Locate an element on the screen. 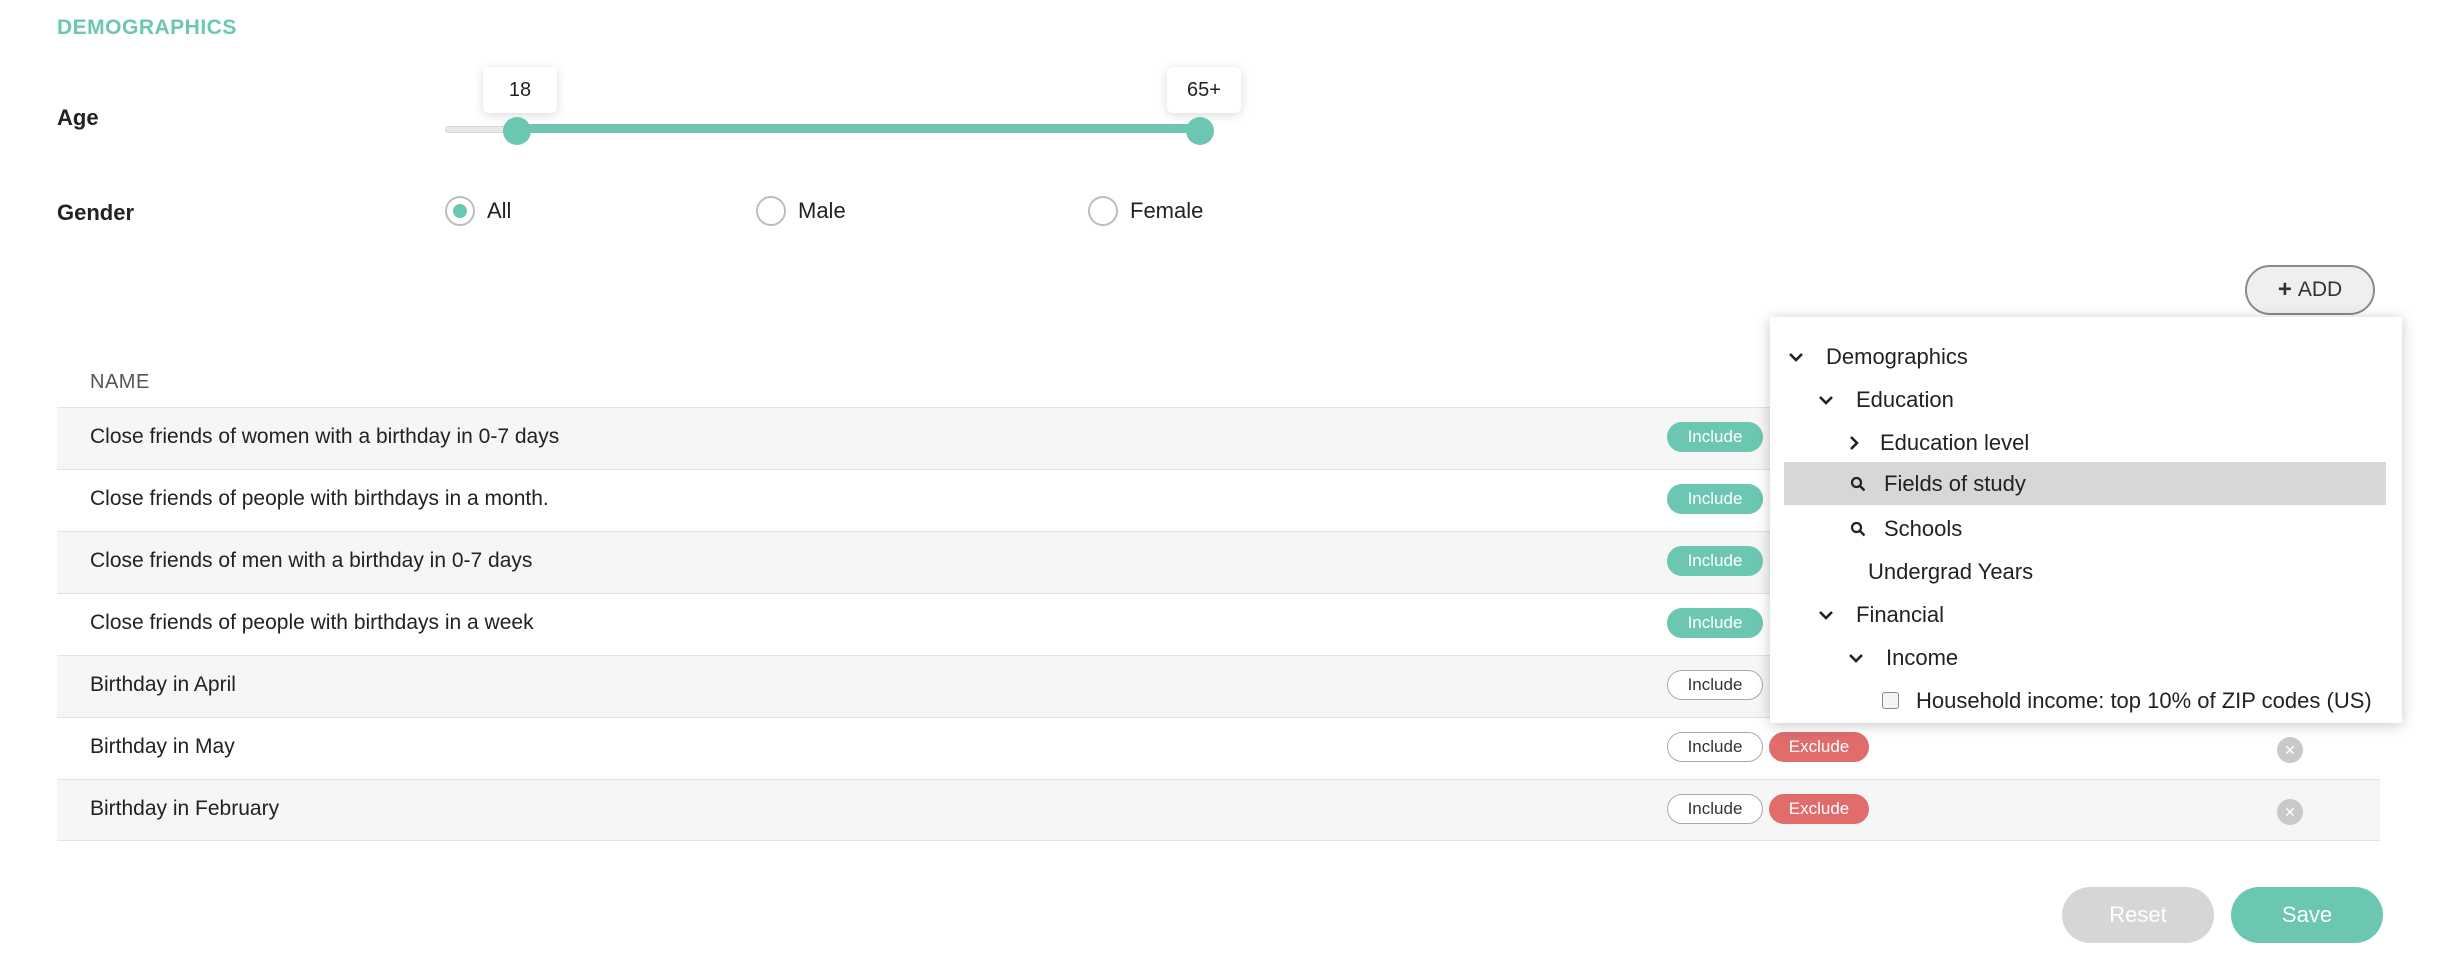 Image resolution: width=2446 pixels, height=966 pixels. tree-item-label: Schools is located at coordinates (1923, 528).